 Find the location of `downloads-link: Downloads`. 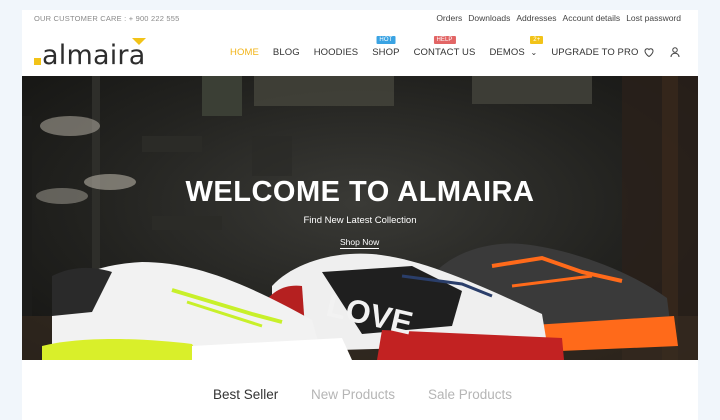

downloads-link: Downloads is located at coordinates (489, 18).